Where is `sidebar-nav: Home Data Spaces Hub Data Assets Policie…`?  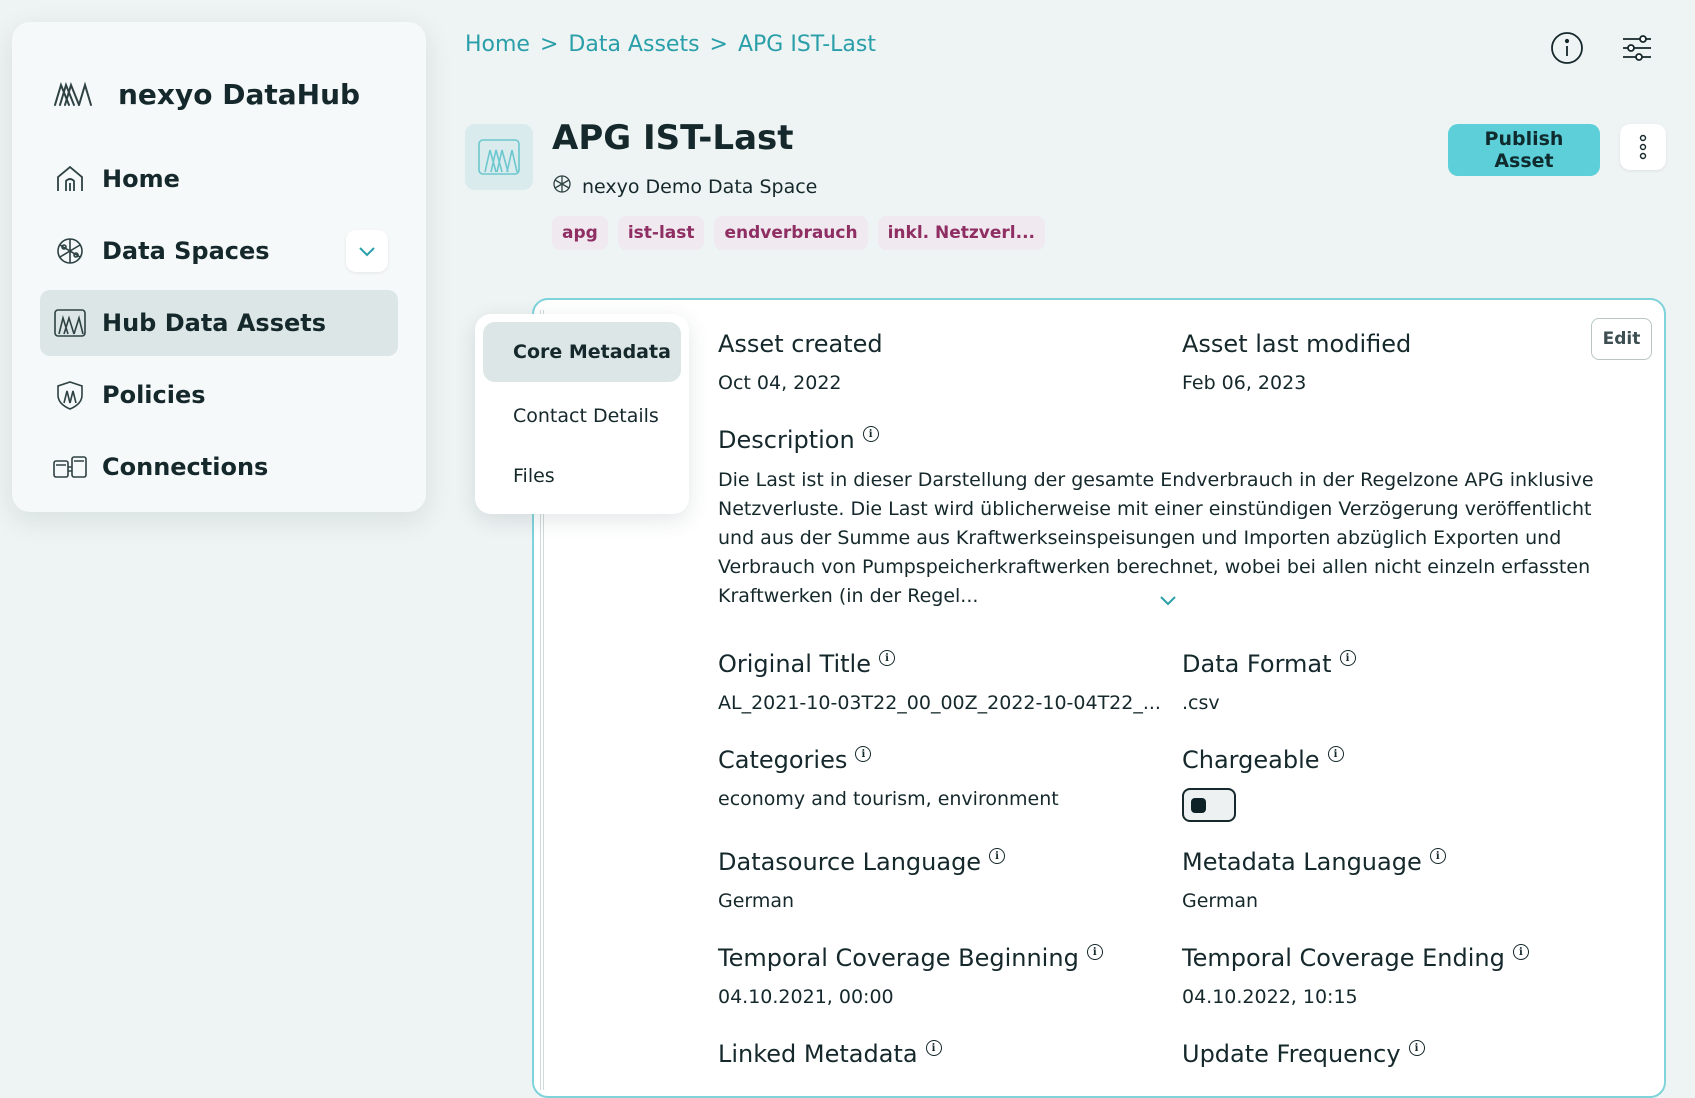 sidebar-nav: Home Data Spaces Hub Data Assets Policie… is located at coordinates (219, 326).